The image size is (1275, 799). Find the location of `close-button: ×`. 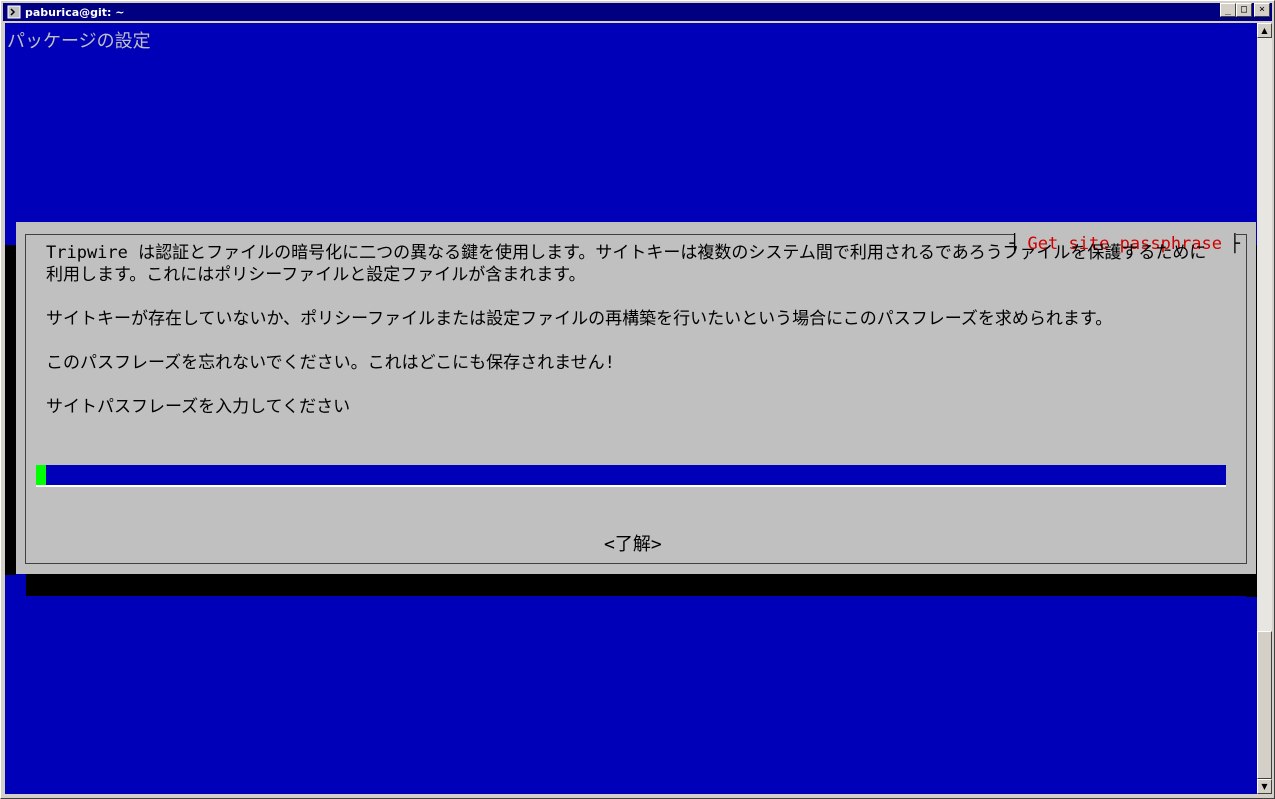

close-button: × is located at coordinates (1262, 10).